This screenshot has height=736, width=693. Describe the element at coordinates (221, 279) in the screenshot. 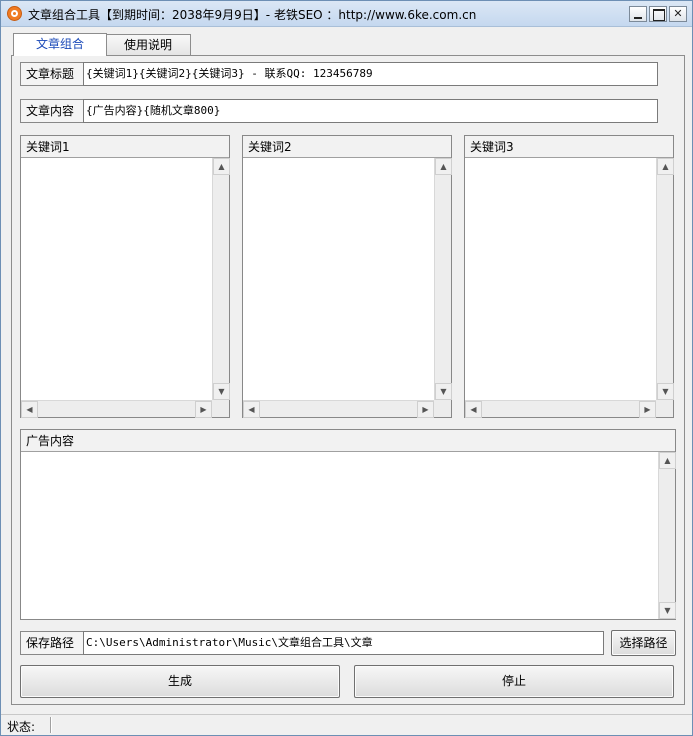

I see `keyword1-vertical-scrollbar: ▲ ▼` at that location.